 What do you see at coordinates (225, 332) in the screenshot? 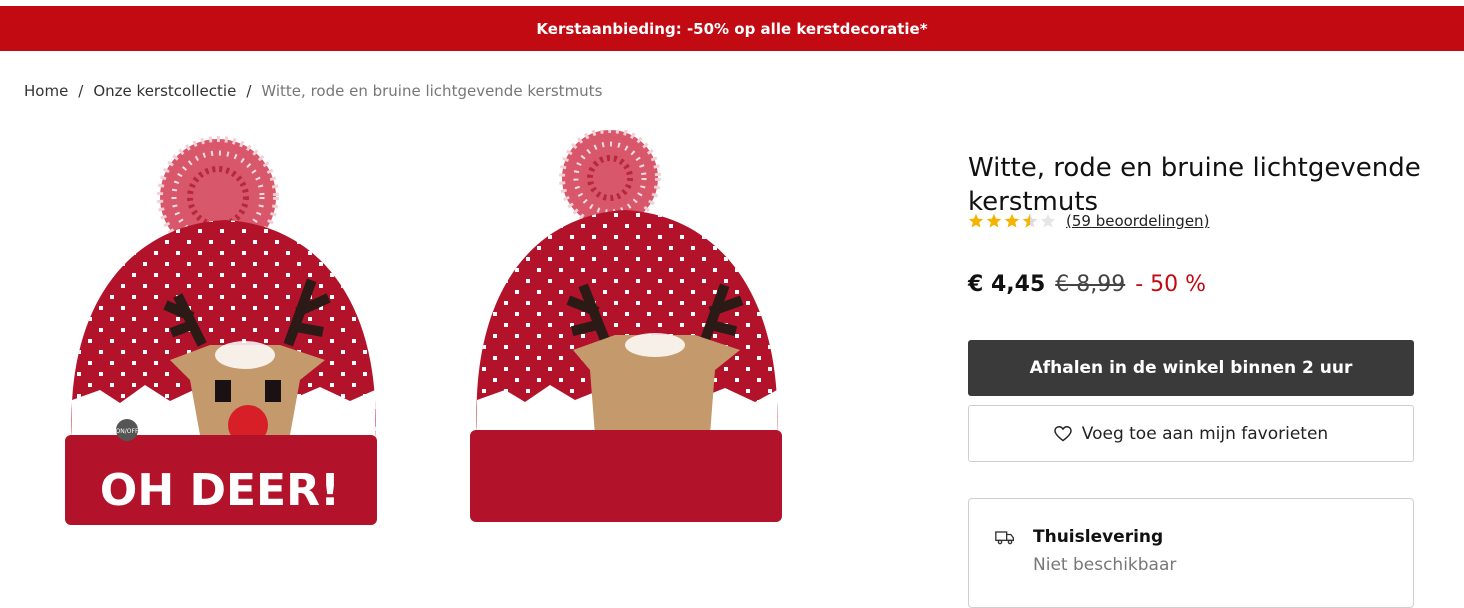
I see `product-image-front: OH DEER! ON/OFF` at bounding box center [225, 332].